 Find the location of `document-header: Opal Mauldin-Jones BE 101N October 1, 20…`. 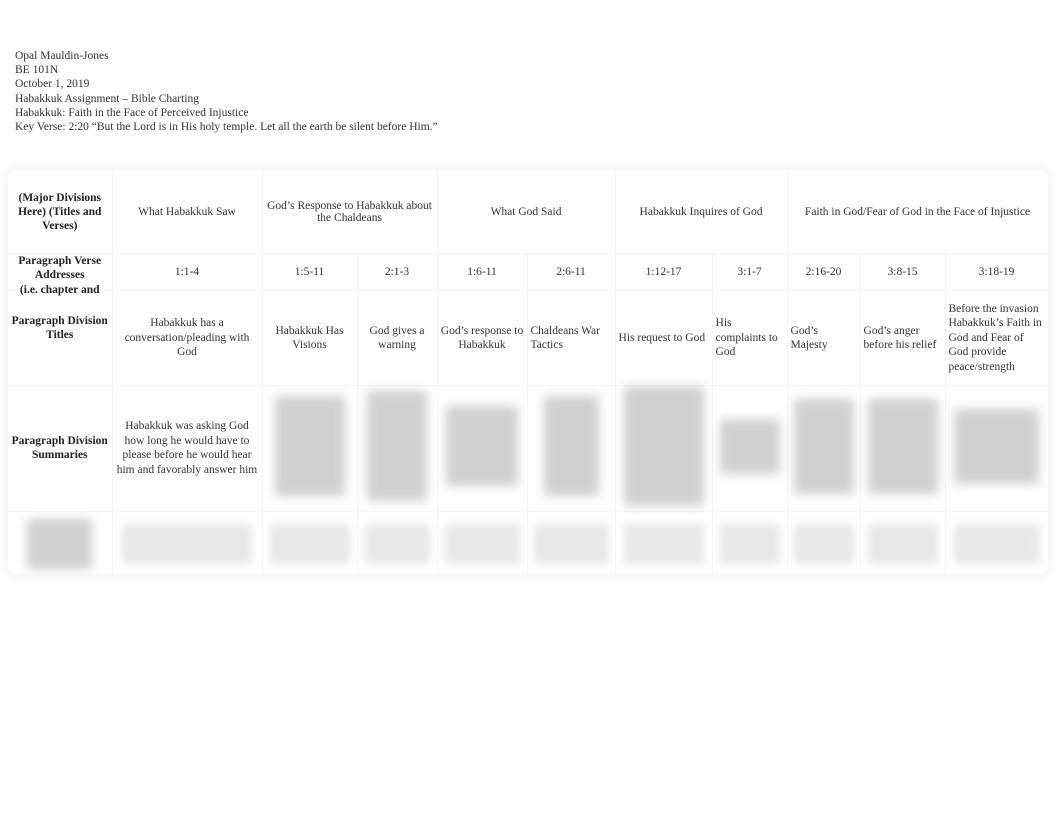

document-header: Opal Mauldin-Jones BE 101N October 1, 20… is located at coordinates (226, 91).